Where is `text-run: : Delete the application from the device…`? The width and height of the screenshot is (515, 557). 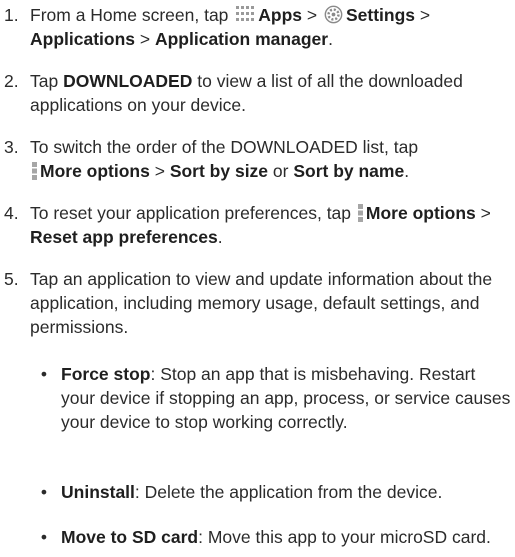
text-run: : Delete the application from the device… is located at coordinates (288, 492).